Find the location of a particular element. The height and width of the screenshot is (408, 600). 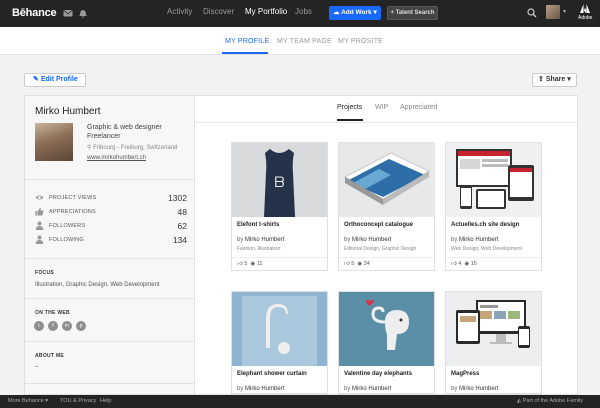

nav-jobs: Jobs is located at coordinates (303, 11).